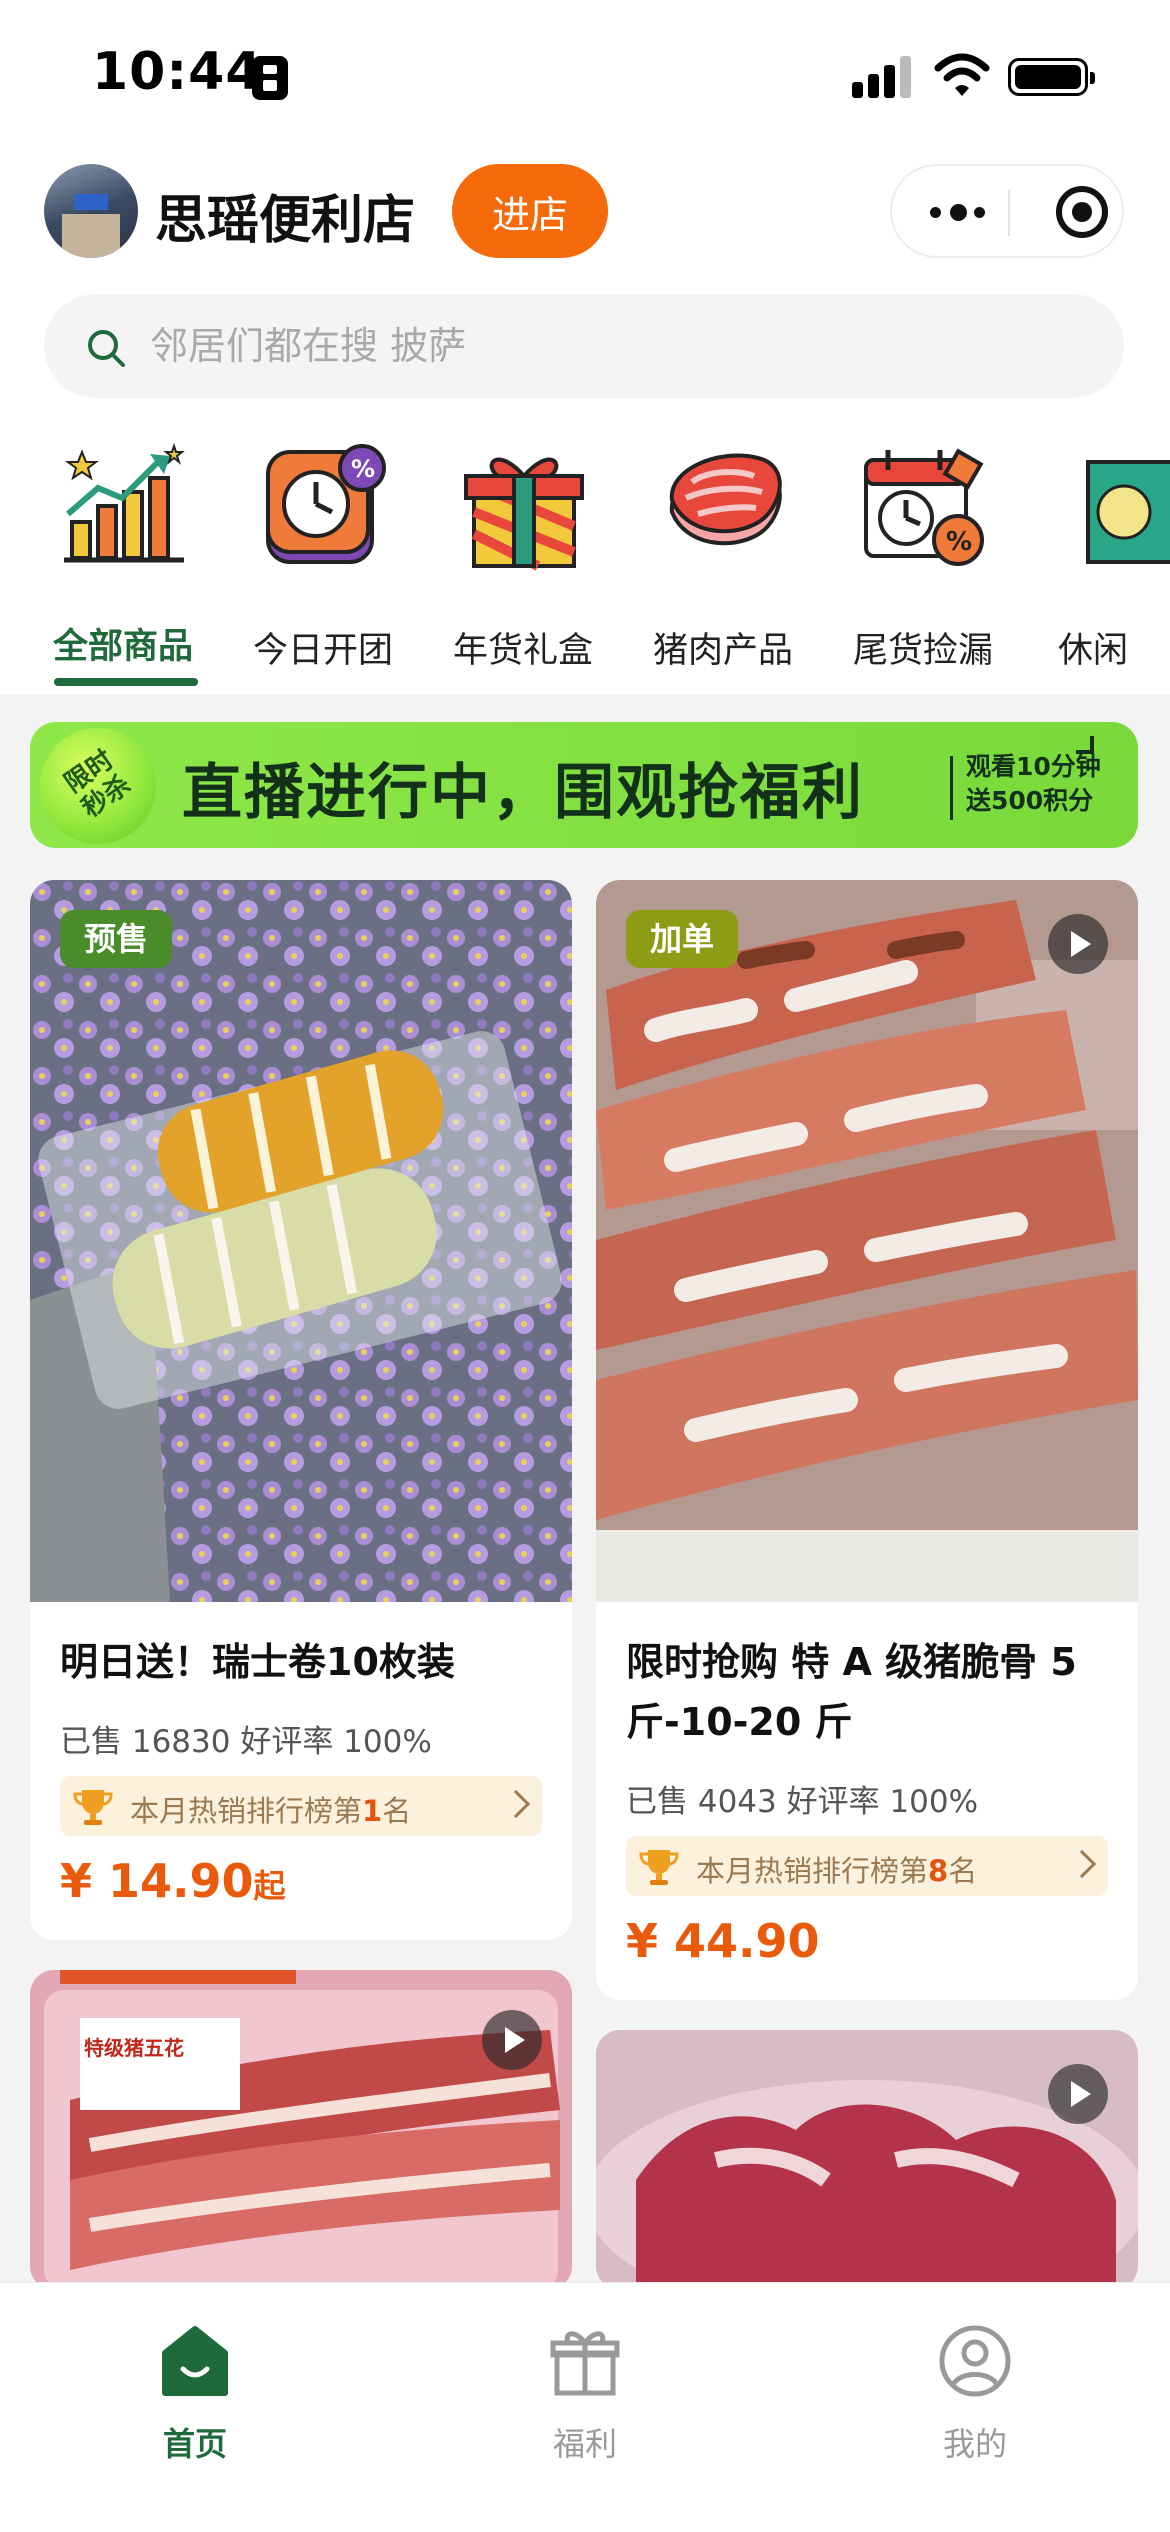 The height and width of the screenshot is (2532, 1170). I want to click on ranking-bar: 本月热销排行榜第8名, so click(867, 1866).